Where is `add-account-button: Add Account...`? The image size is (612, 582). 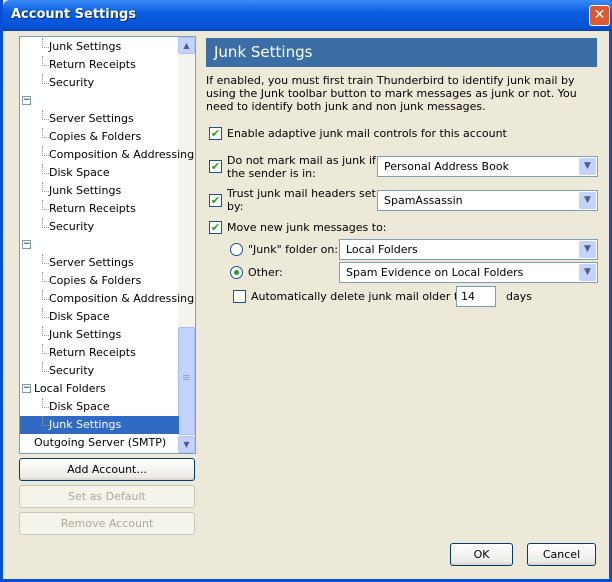 add-account-button: Add Account... is located at coordinates (107, 469).